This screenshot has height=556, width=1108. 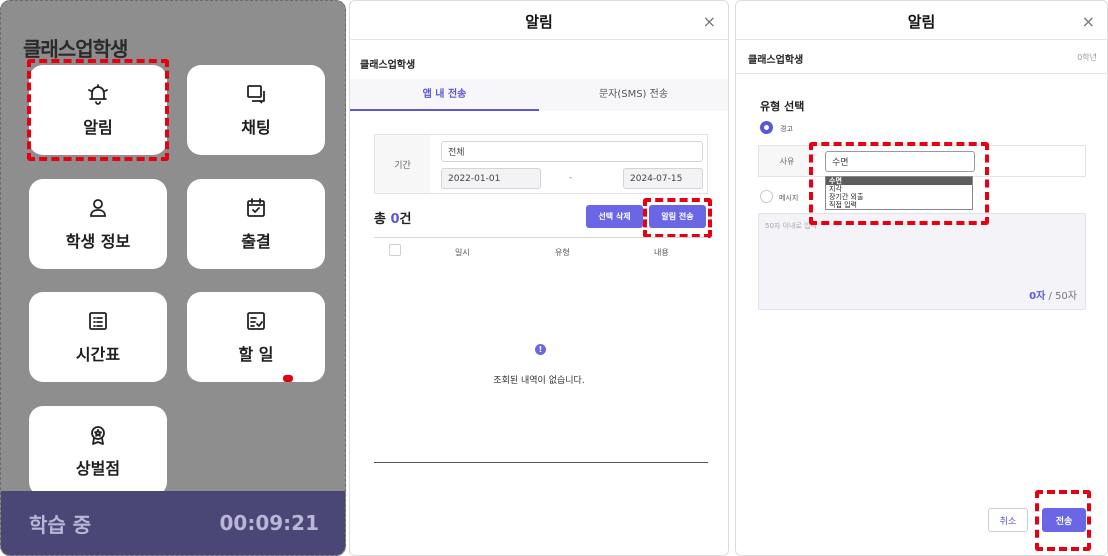 What do you see at coordinates (899, 181) in the screenshot?
I see `reason-option: 수면` at bounding box center [899, 181].